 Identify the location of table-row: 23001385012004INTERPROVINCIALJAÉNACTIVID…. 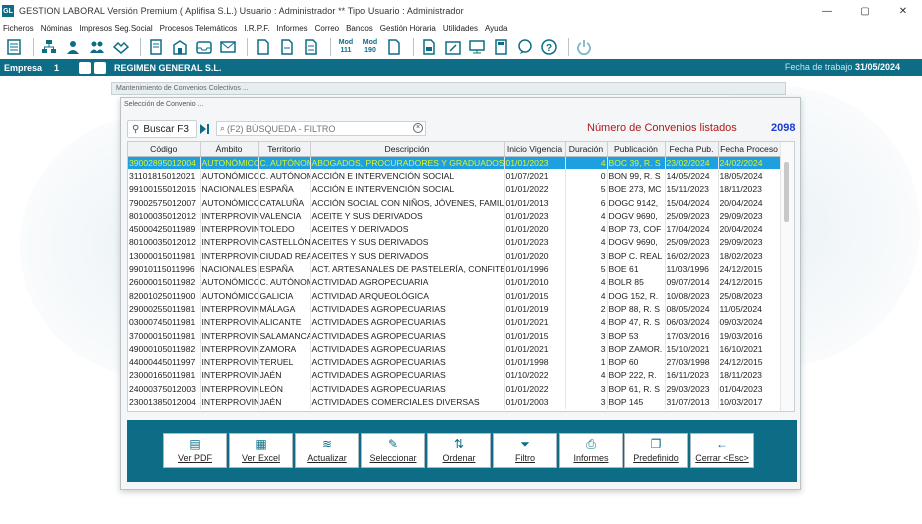
(454, 402).